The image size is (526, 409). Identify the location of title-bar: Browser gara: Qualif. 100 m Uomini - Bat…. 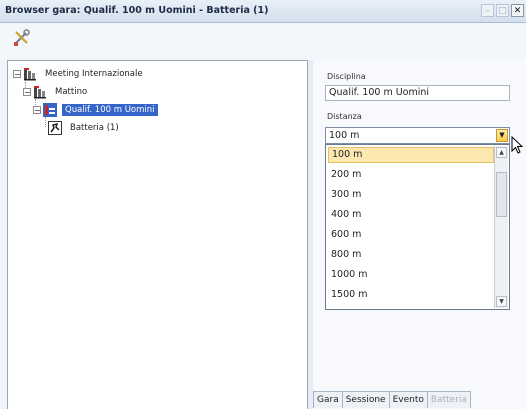
(263, 11).